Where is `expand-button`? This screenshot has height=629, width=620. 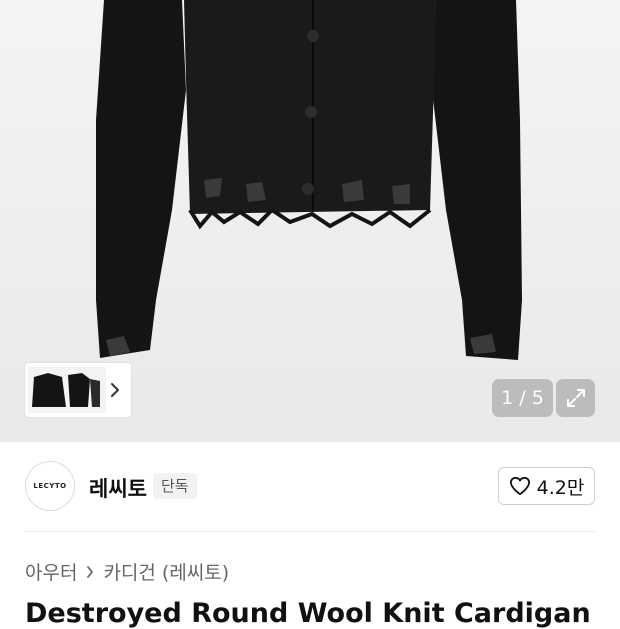
expand-button is located at coordinates (575, 398).